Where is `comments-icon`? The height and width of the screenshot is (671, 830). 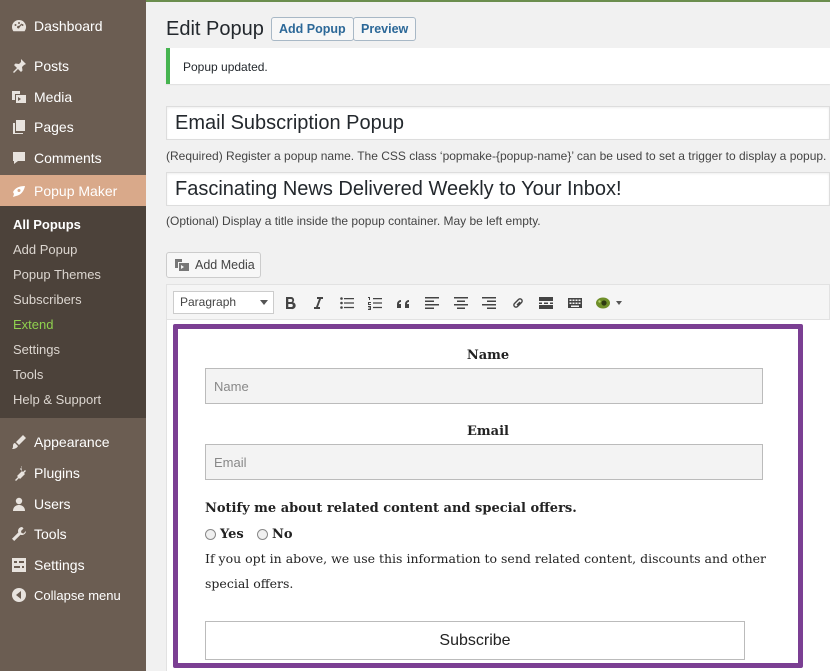
comments-icon is located at coordinates (19, 158).